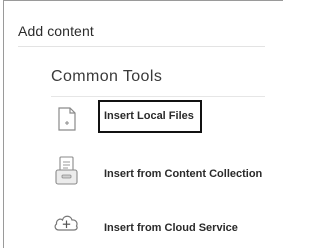 The width and height of the screenshot is (320, 248). I want to click on panel-title: Add content, so click(56, 31).